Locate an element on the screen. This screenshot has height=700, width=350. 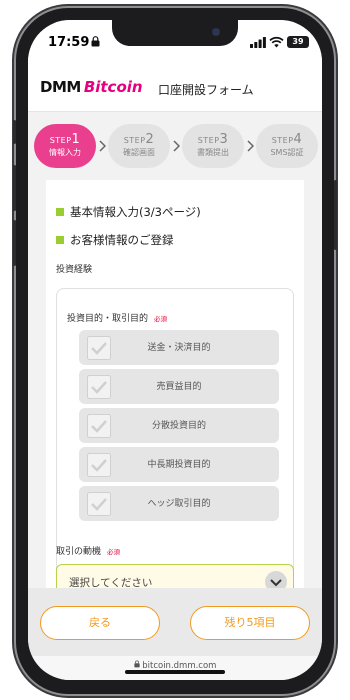
dmm-bitcoin-logo: DMM Bitcoin is located at coordinates (91, 87).